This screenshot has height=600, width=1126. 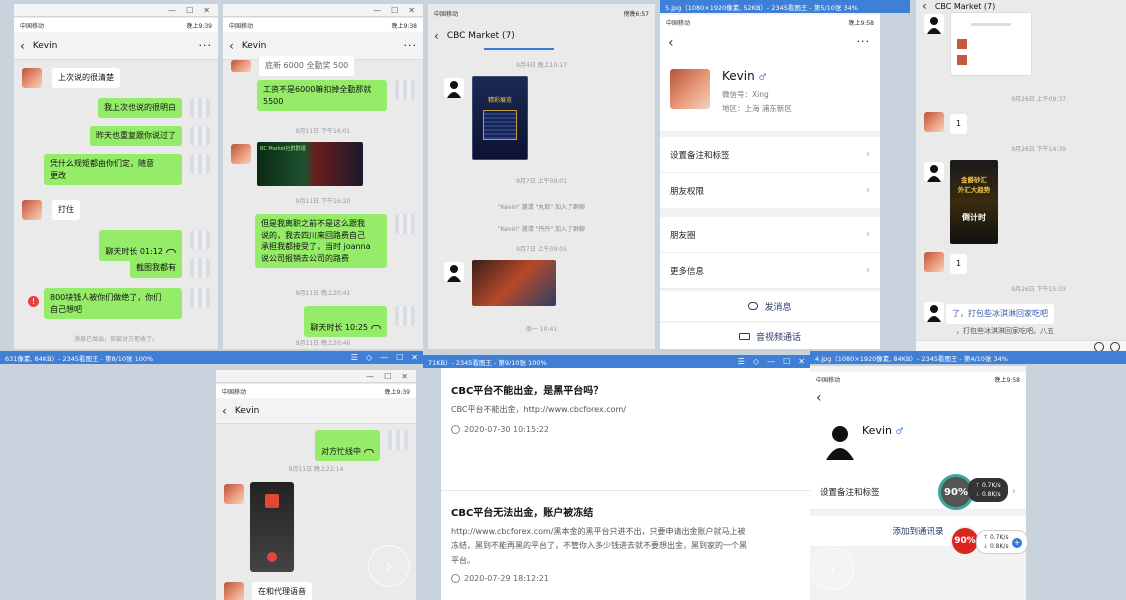 What do you see at coordinates (770, 271) in the screenshot?
I see `row-more-info: 更多信息 ›` at bounding box center [770, 271].